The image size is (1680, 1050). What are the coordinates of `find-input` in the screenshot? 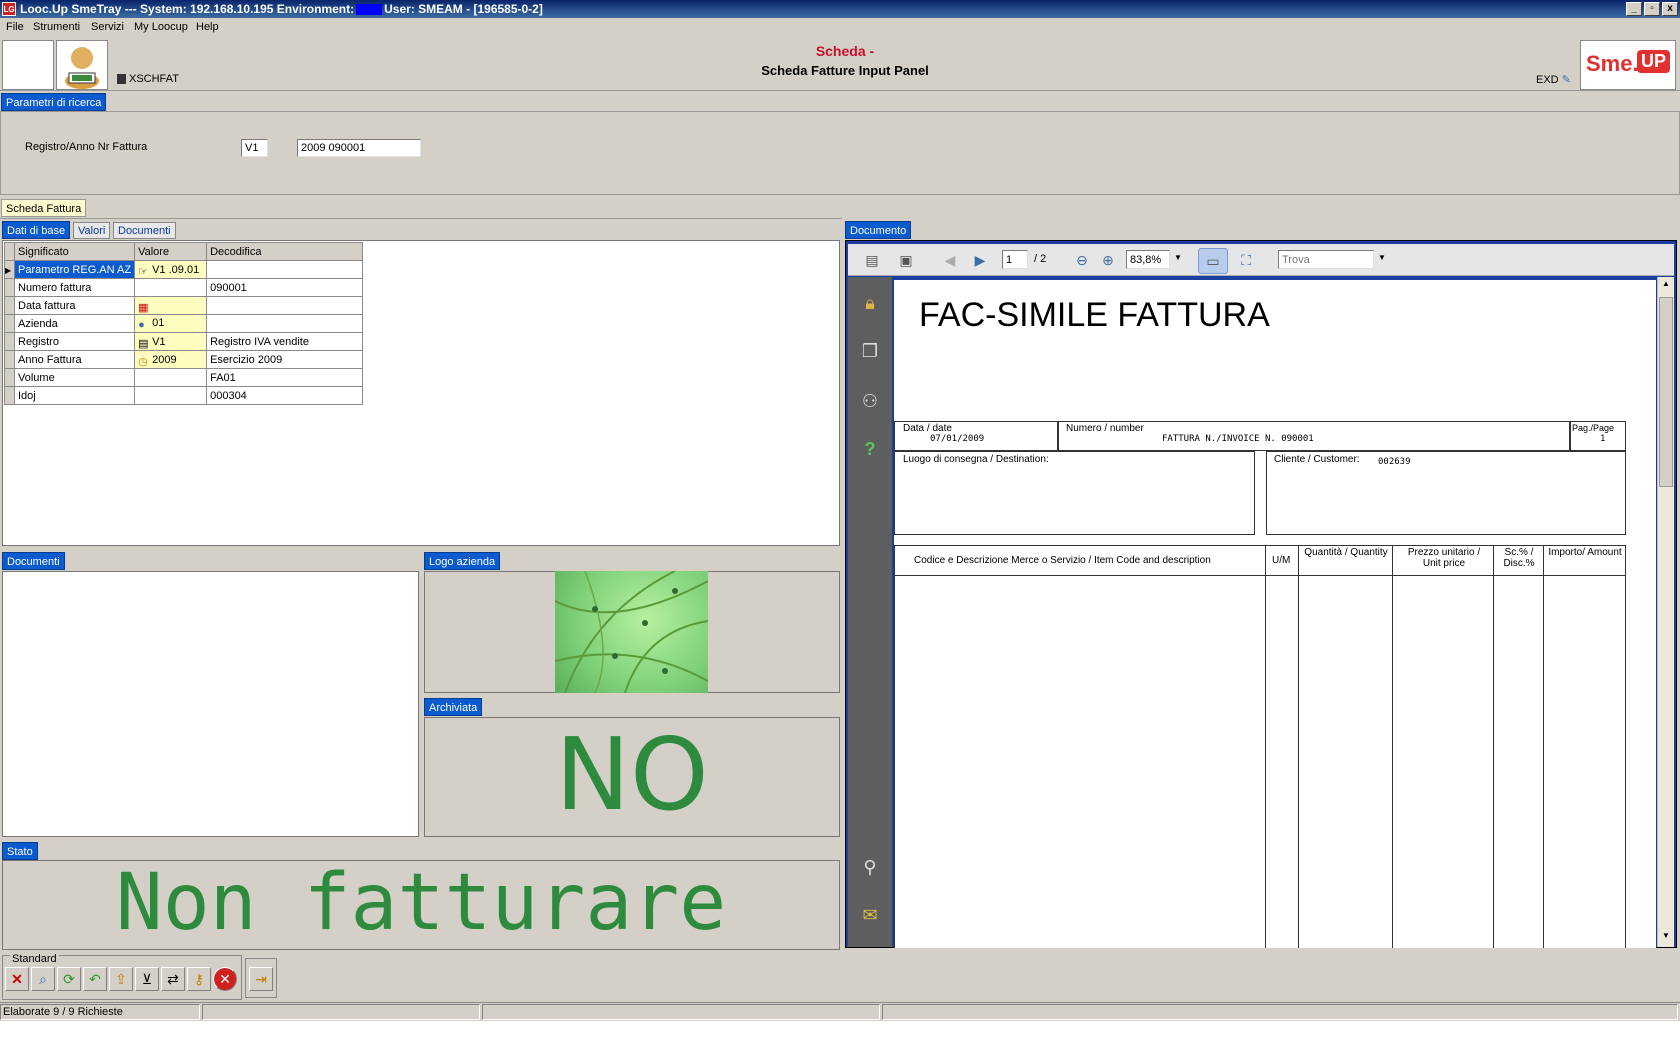 It's located at (1326, 259).